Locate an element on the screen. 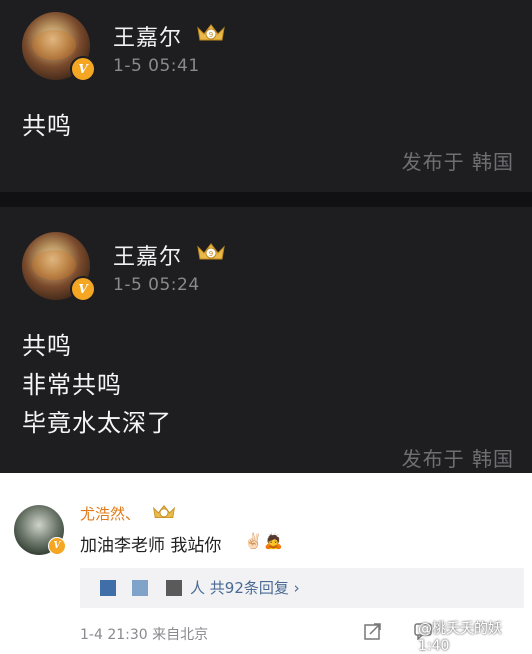 The height and width of the screenshot is (654, 532). reply-summary is located at coordinates (302, 588).